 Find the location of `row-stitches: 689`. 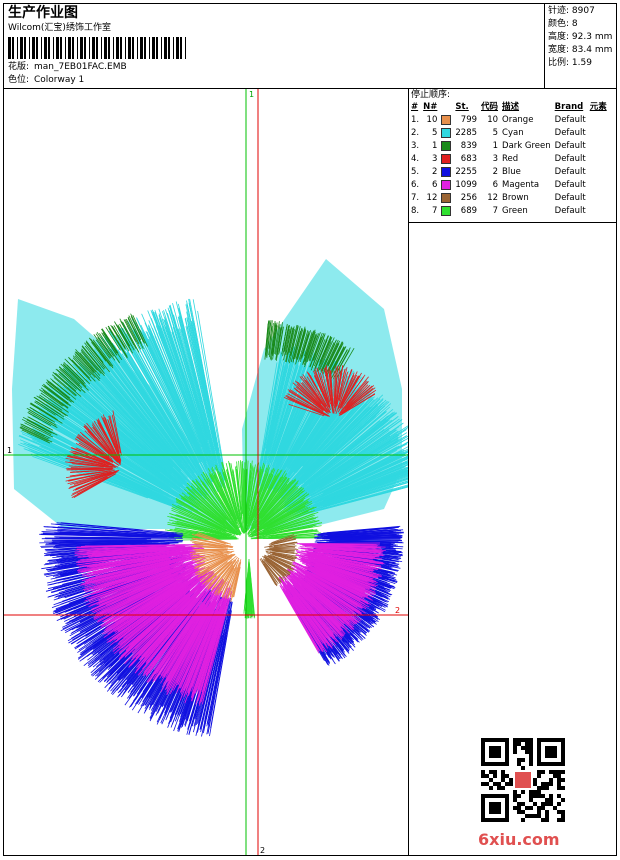

row-stitches: 689 is located at coordinates (469, 211).